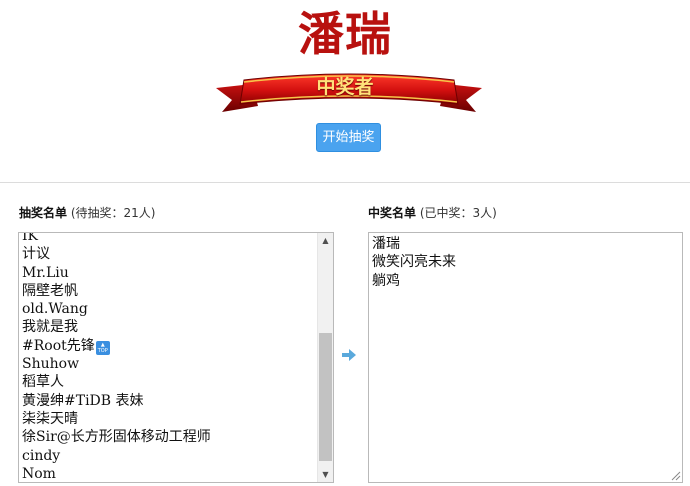 This screenshot has height=486, width=690. What do you see at coordinates (386, 244) in the screenshot?
I see `list-item: 潘瑞` at bounding box center [386, 244].